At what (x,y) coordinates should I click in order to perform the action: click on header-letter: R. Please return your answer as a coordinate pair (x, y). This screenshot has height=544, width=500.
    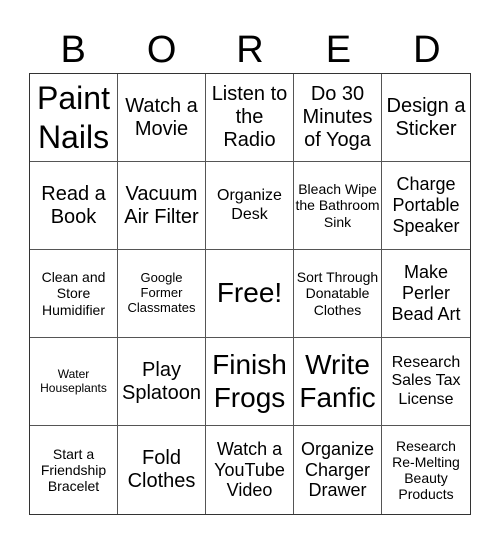
    Looking at the image, I should click on (250, 50).